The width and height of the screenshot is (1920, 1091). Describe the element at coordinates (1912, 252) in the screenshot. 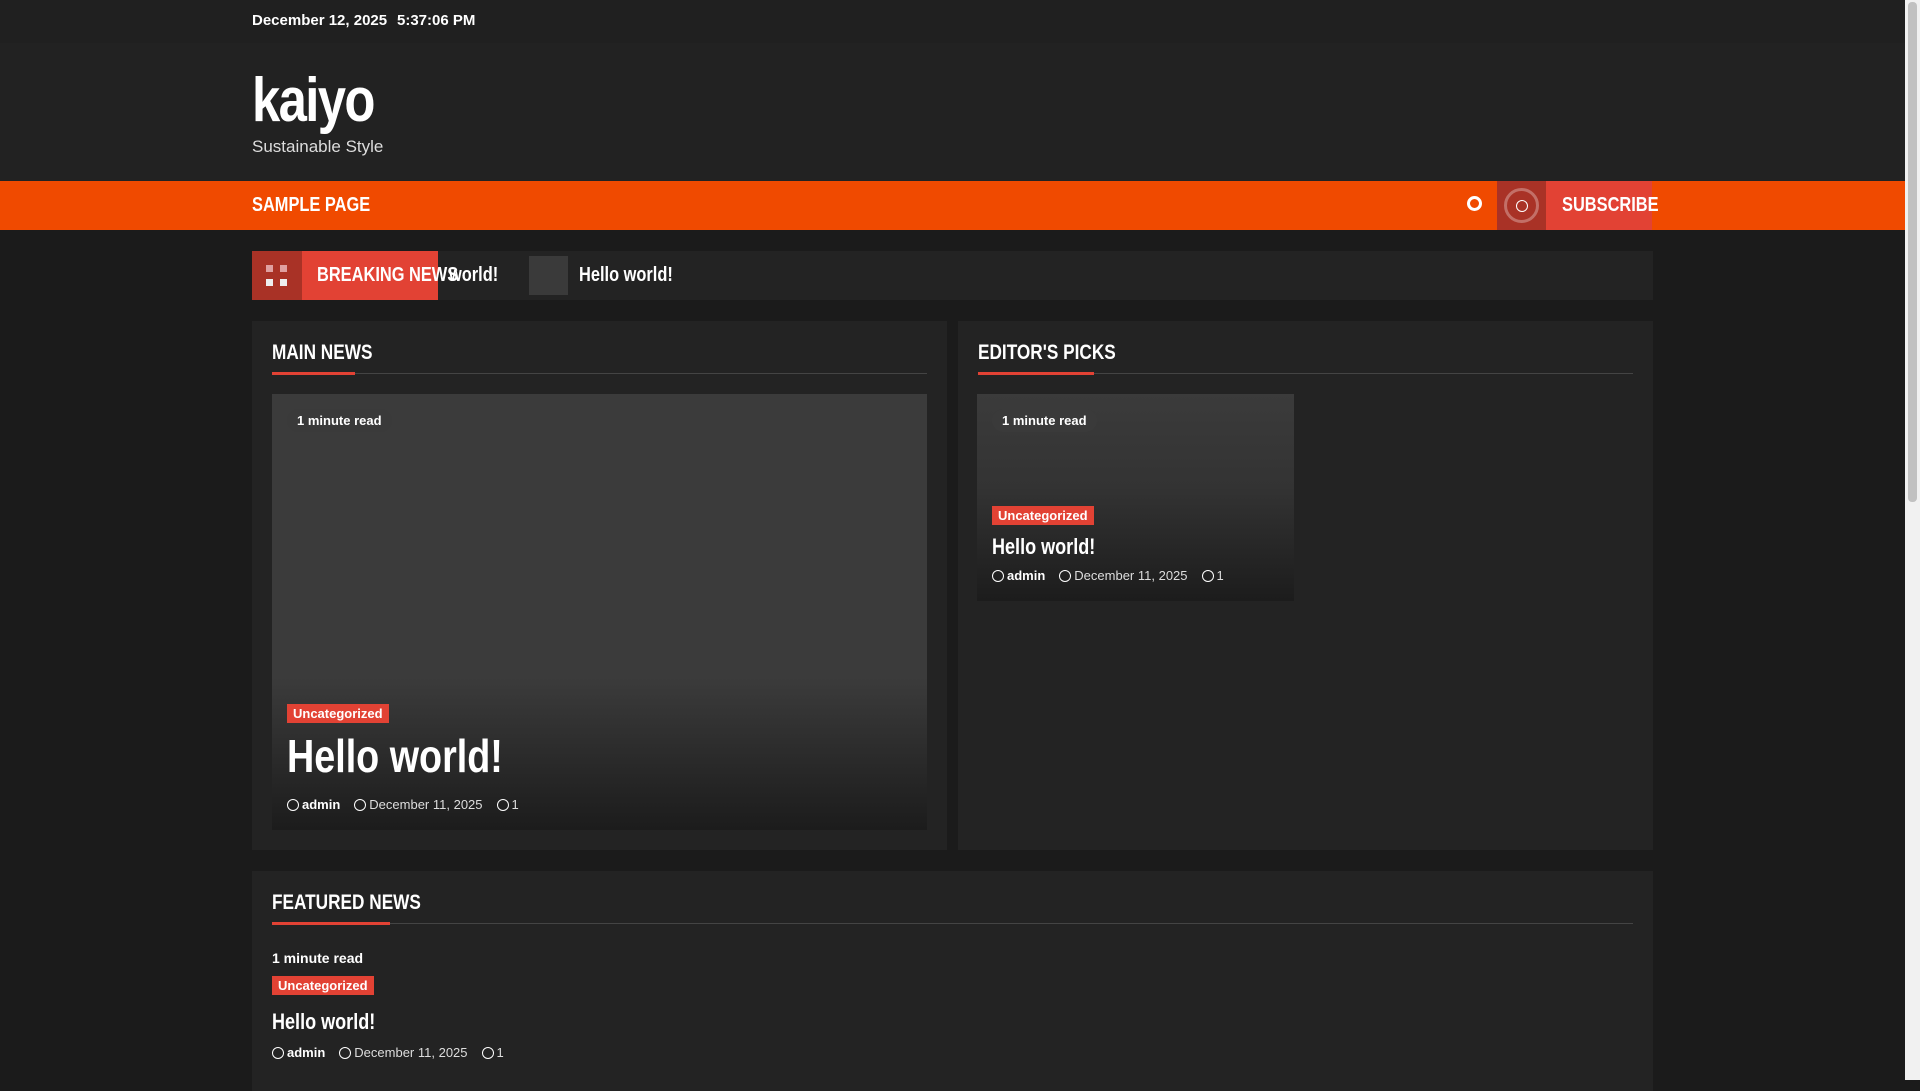

I see `scrollbar-thumb` at that location.